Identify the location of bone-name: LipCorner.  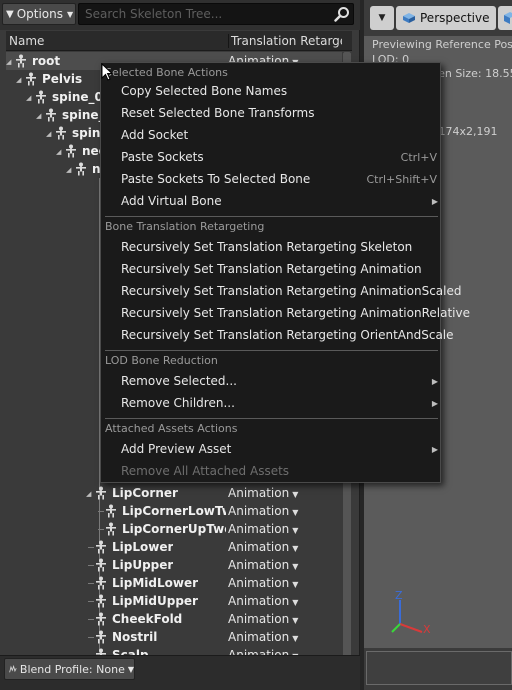
(145, 493).